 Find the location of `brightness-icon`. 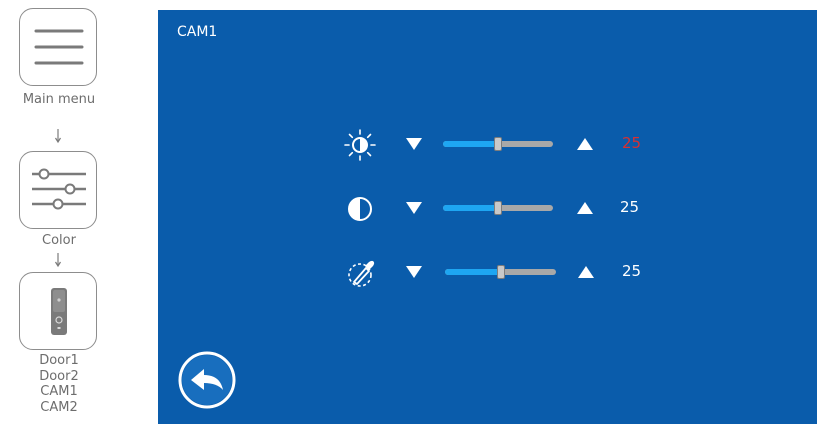

brightness-icon is located at coordinates (360, 145).